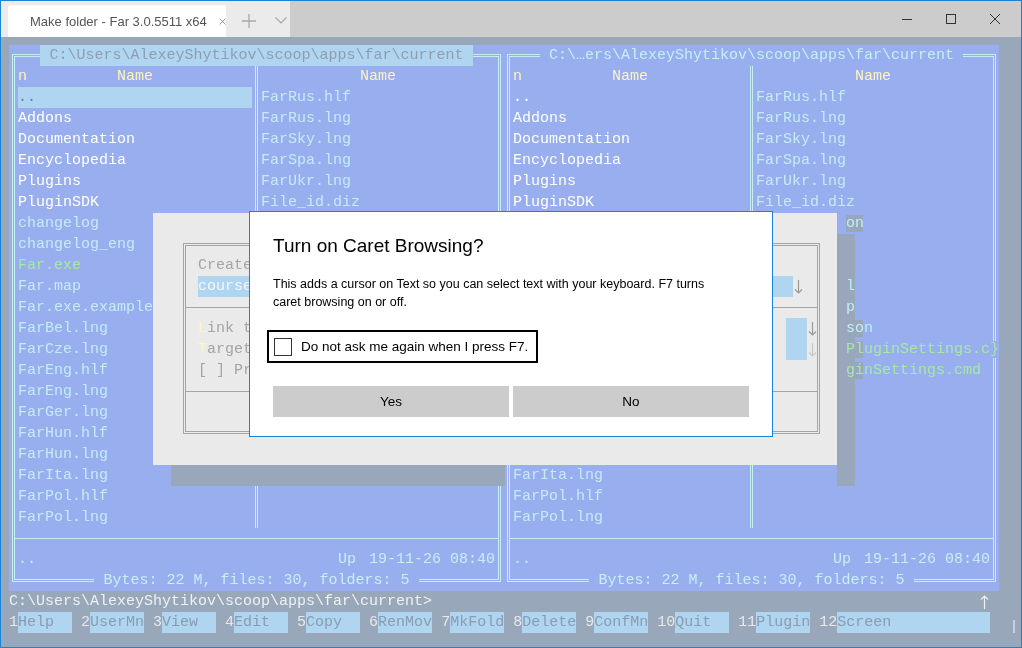  What do you see at coordinates (828, 623) in the screenshot?
I see `key-number: 12` at bounding box center [828, 623].